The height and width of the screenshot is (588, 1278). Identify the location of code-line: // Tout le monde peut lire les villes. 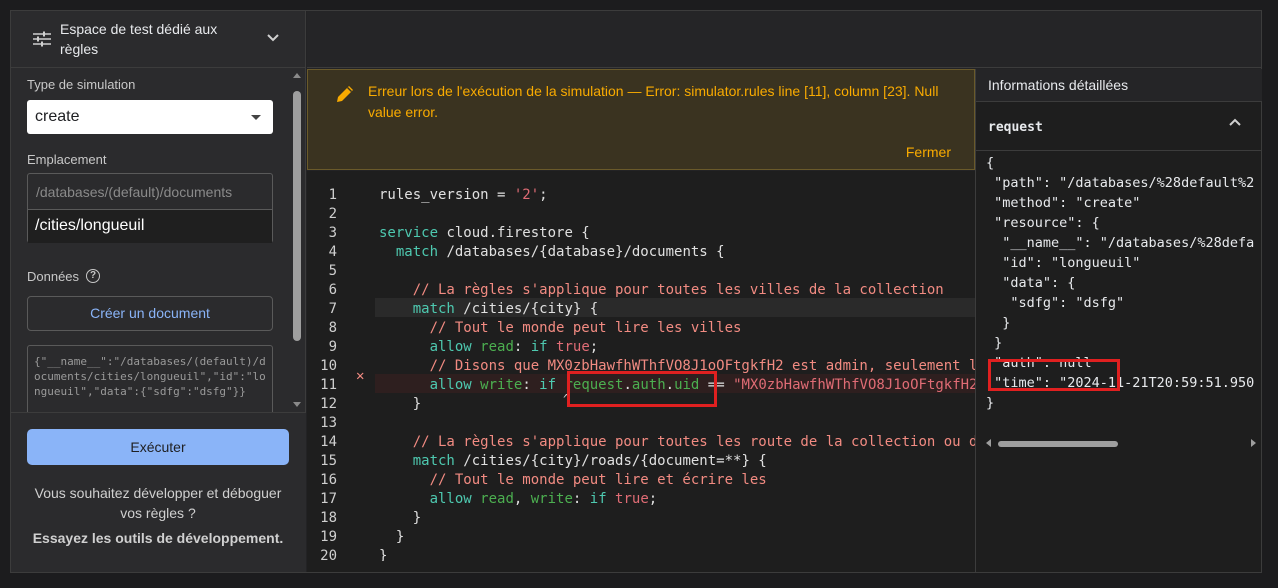
(560, 328).